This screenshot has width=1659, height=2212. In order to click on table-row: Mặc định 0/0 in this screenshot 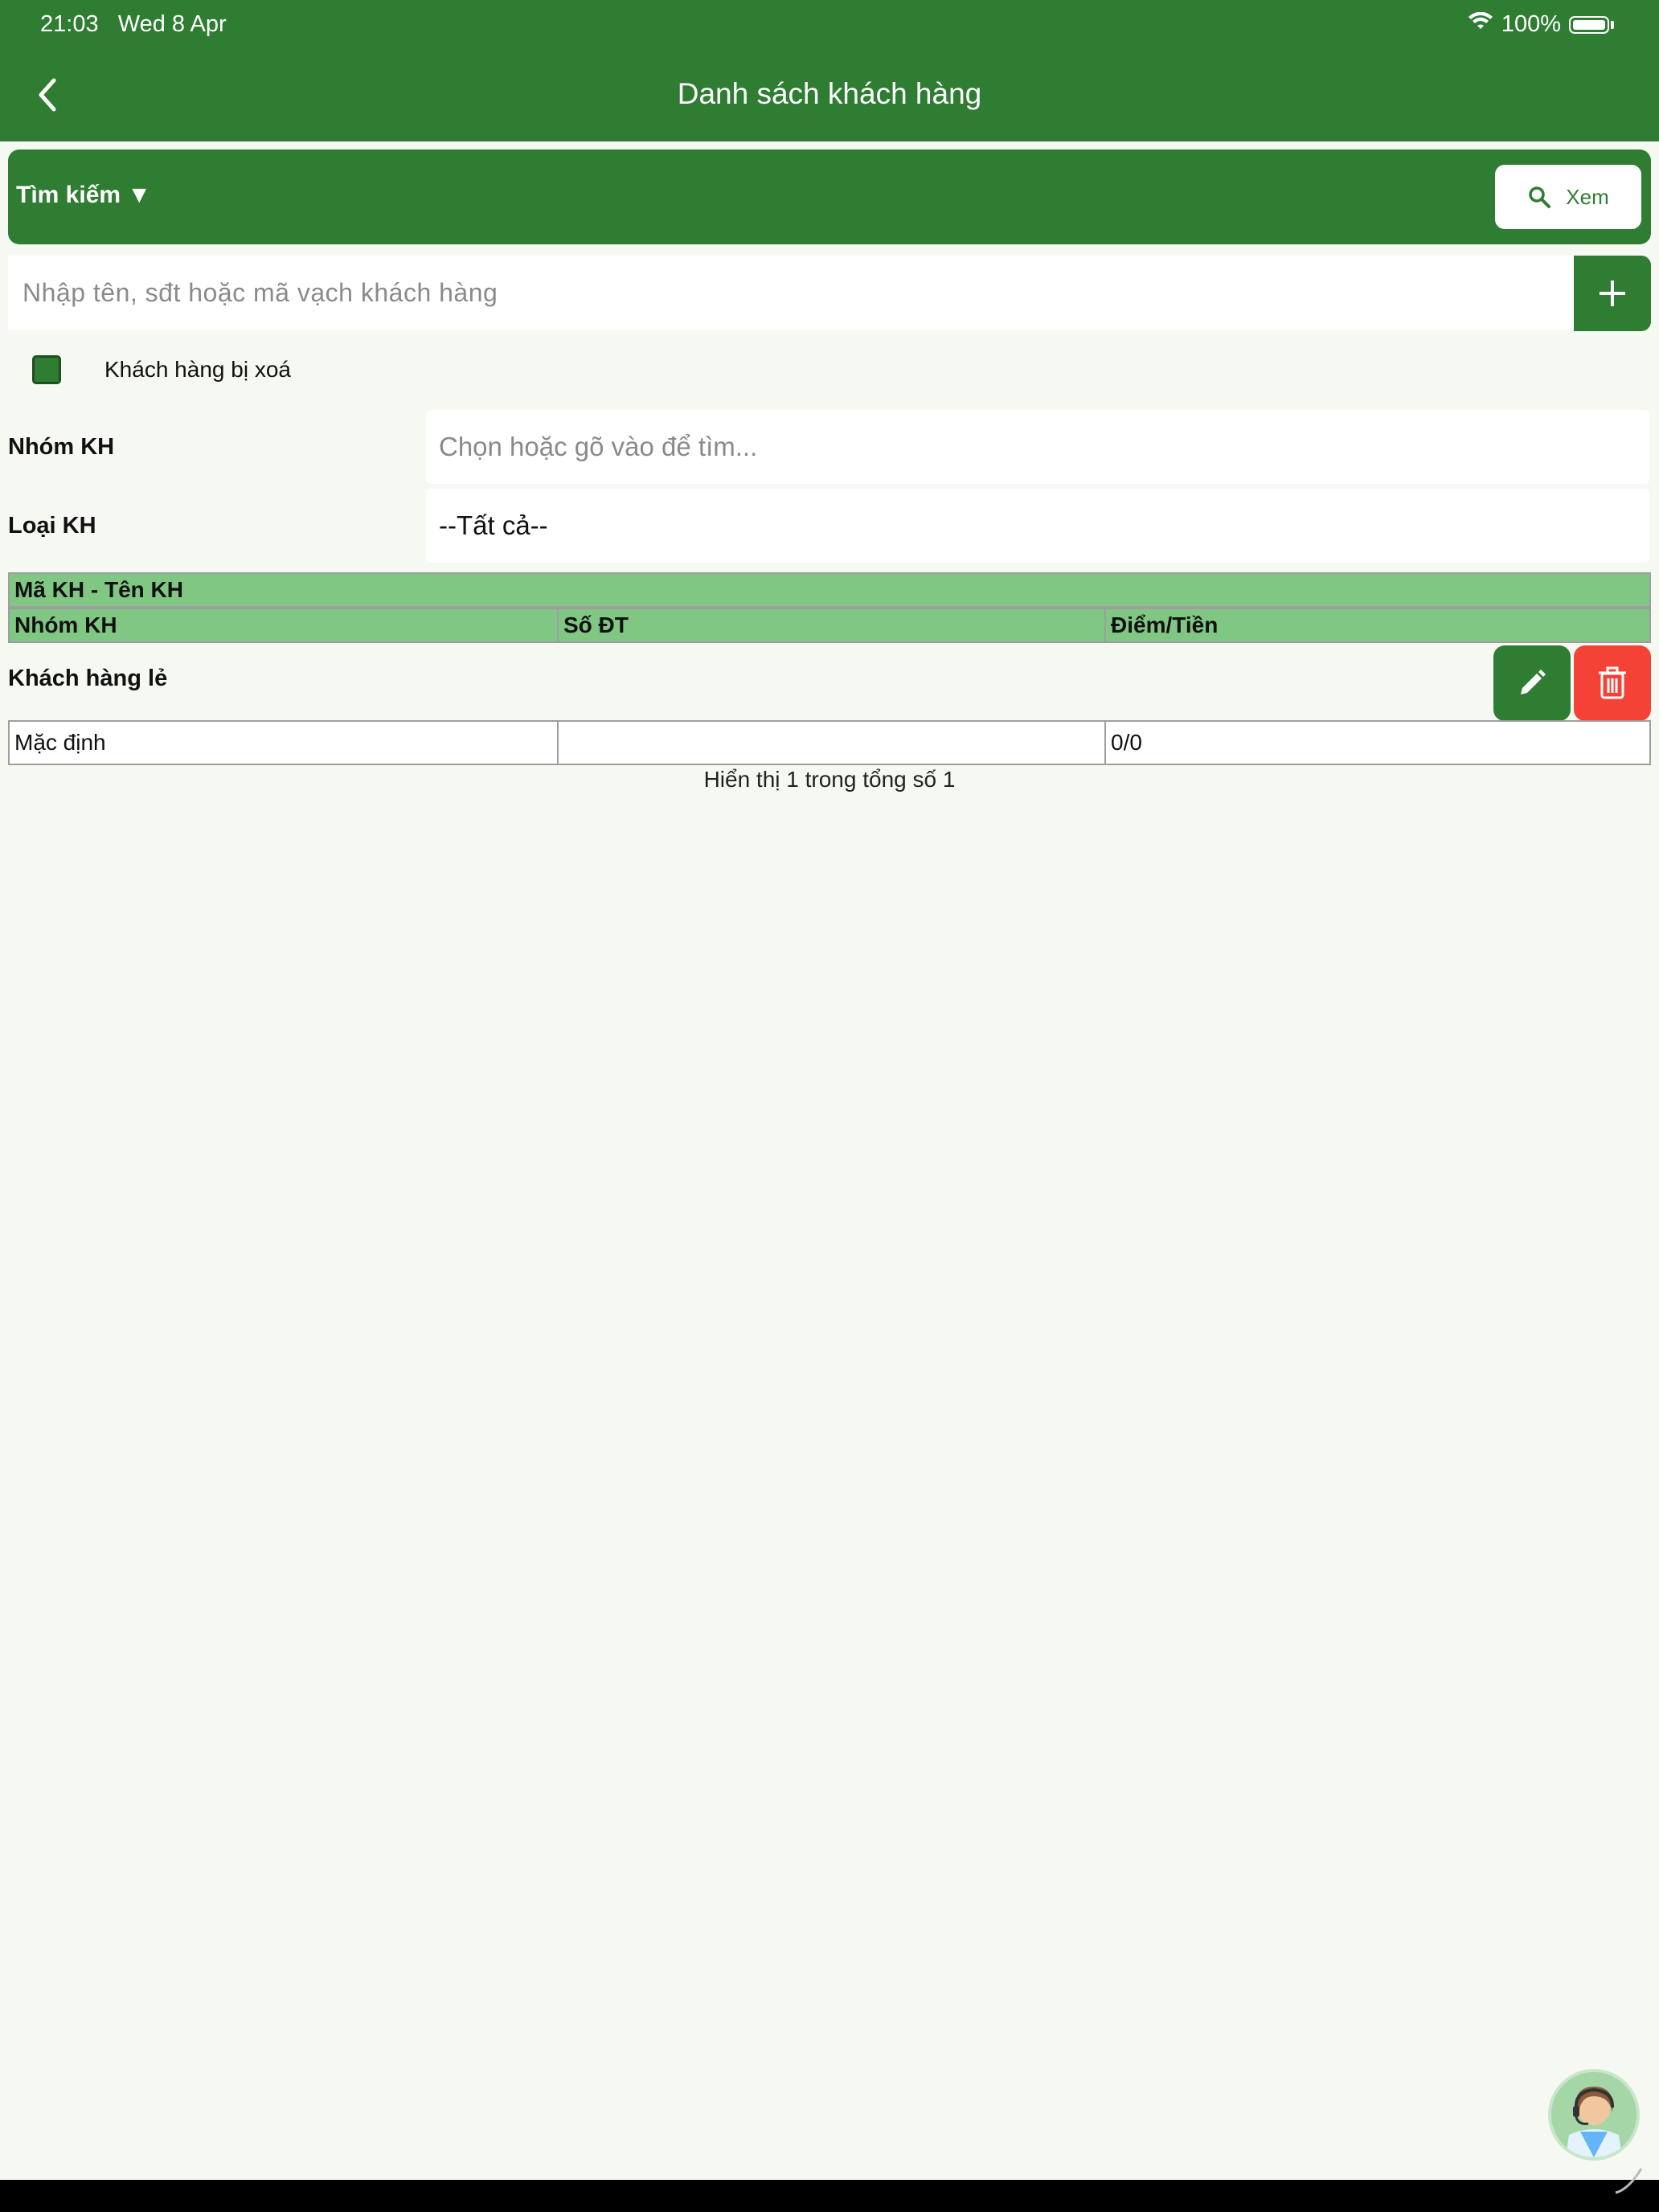, I will do `click(829, 742)`.